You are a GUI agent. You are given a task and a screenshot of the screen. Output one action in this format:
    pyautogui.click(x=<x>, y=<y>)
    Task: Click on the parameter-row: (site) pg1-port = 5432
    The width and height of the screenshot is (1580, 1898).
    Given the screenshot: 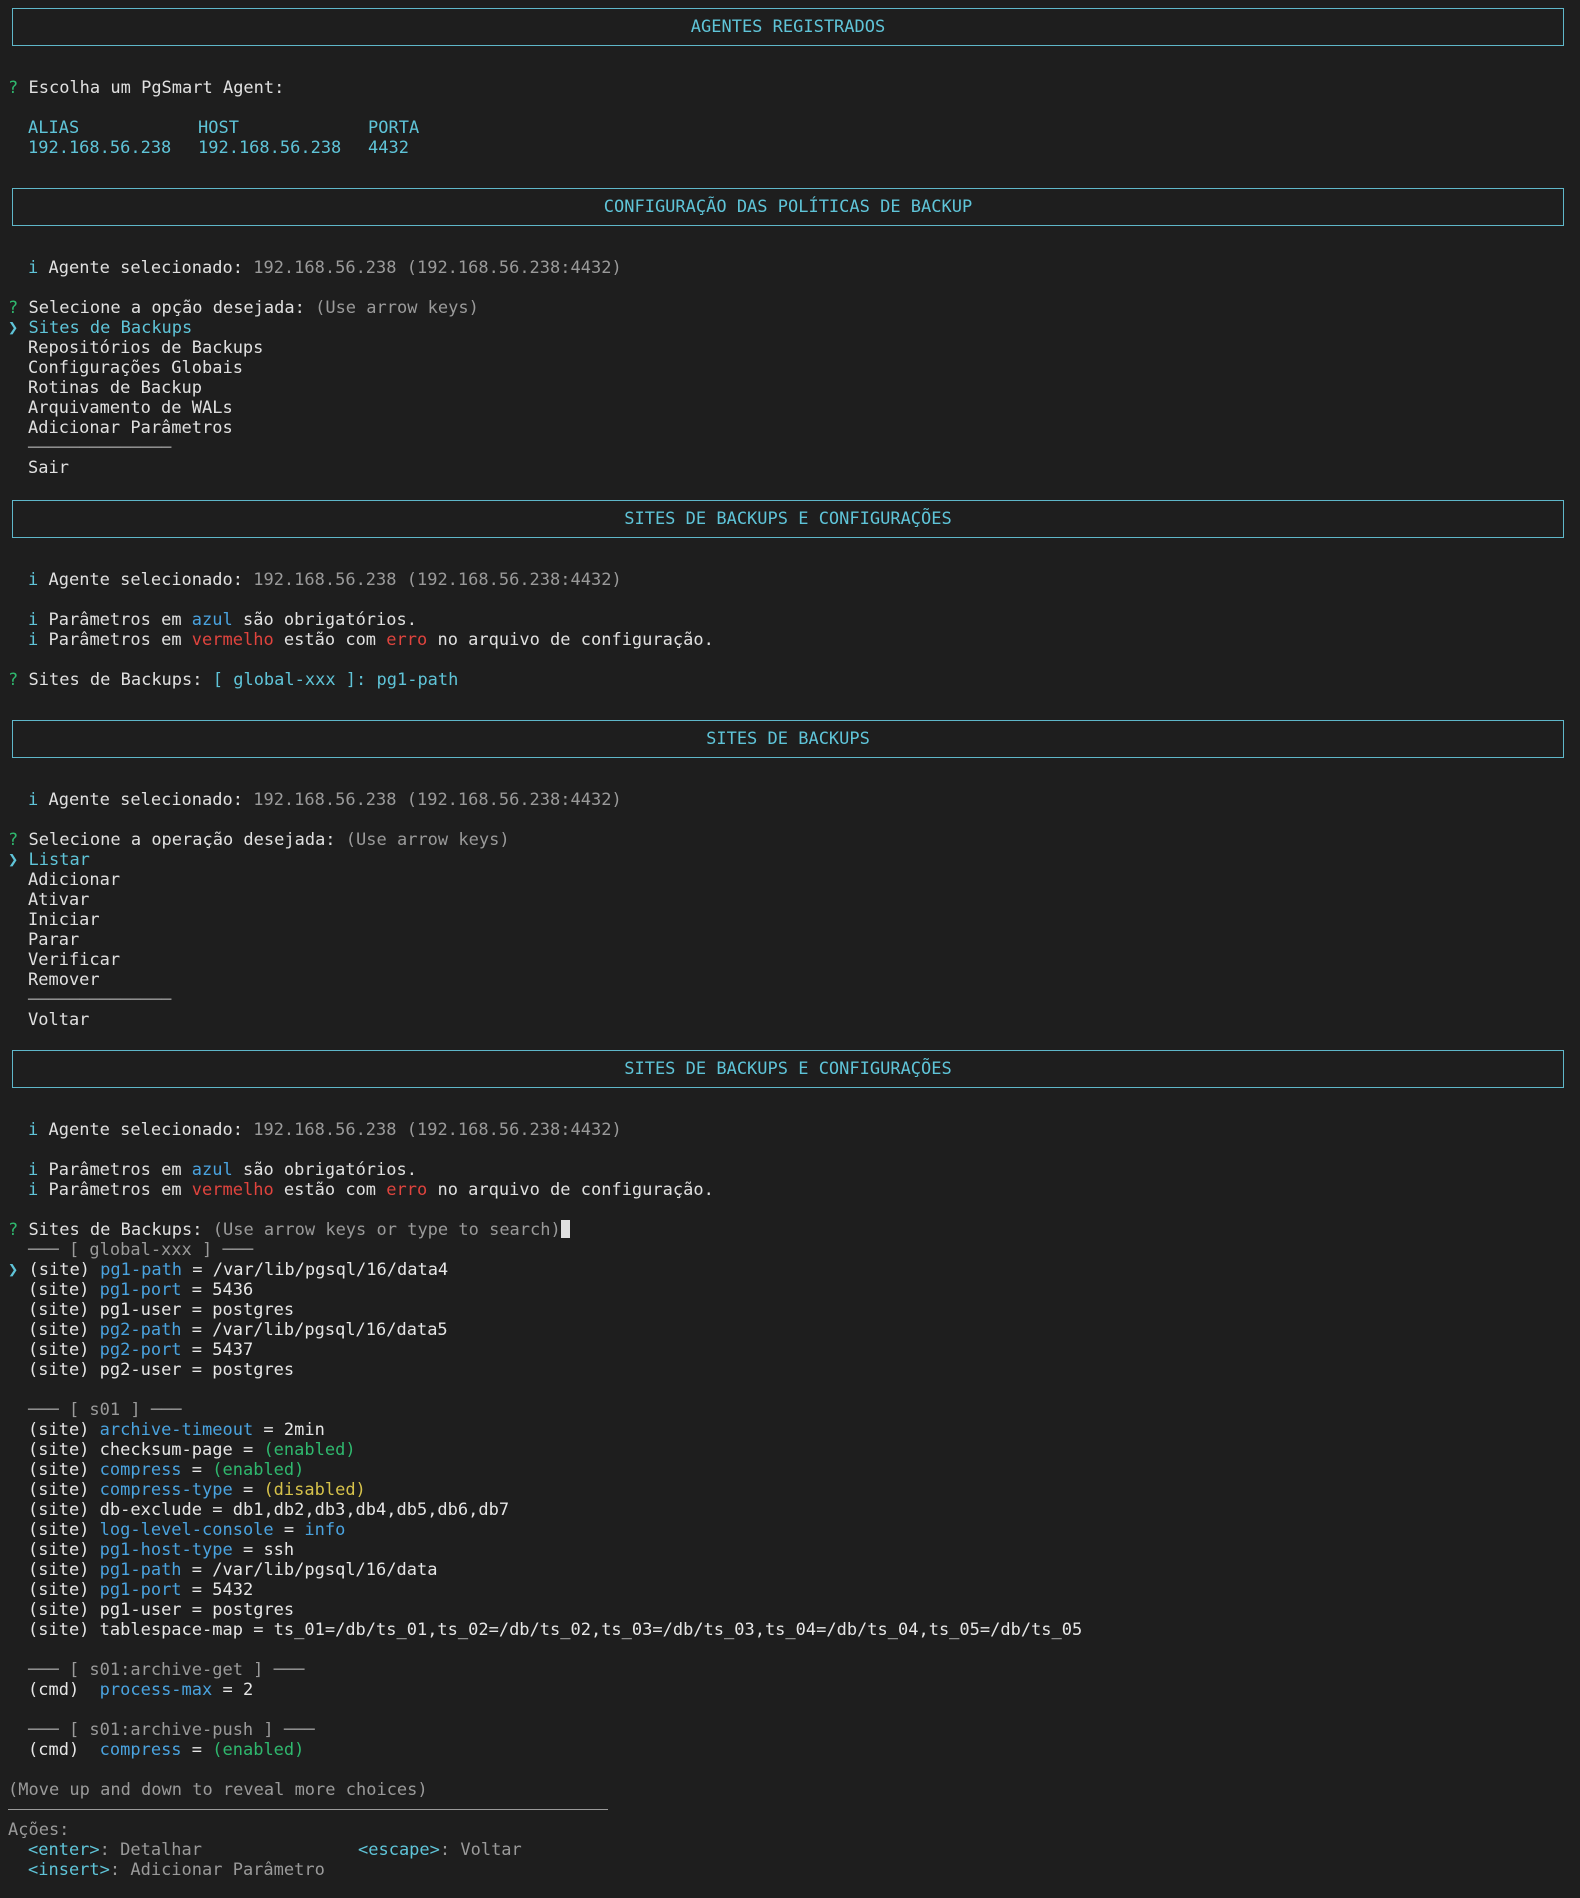 What is the action you would take?
    pyautogui.click(x=140, y=1590)
    